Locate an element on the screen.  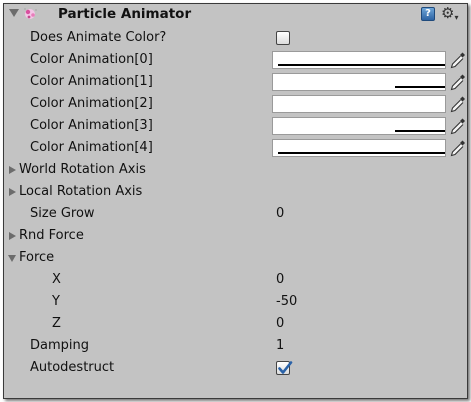
help-book-icon: ? is located at coordinates (428, 14).